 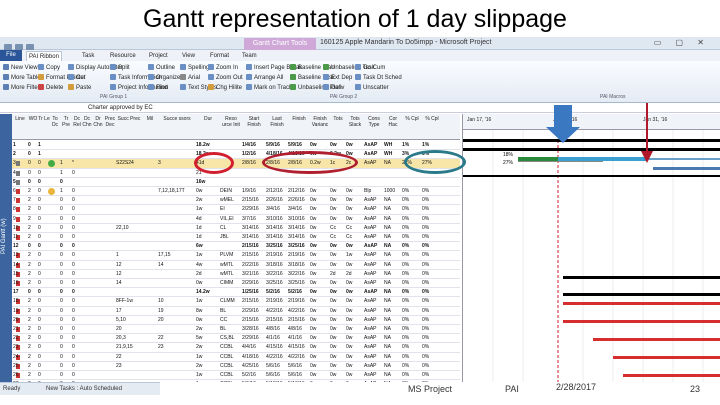 I want to click on table-cell: 11, so click(x=20, y=237).